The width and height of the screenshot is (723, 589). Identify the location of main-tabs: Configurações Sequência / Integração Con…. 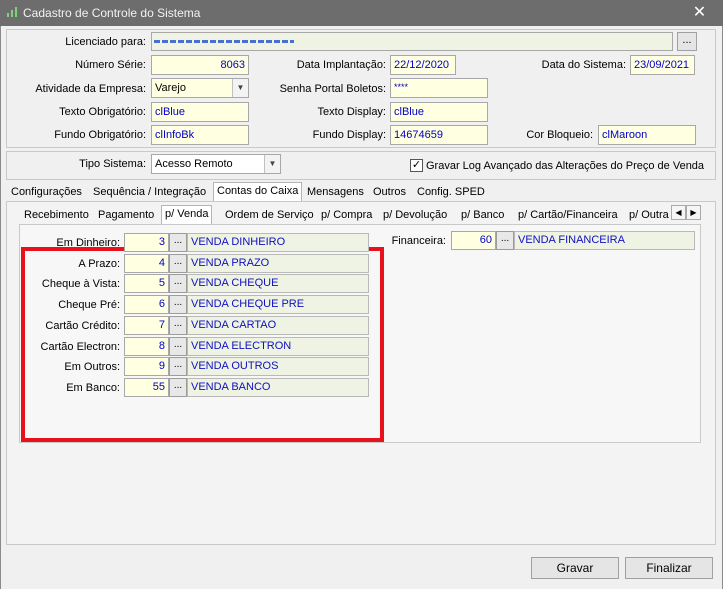
(362, 192).